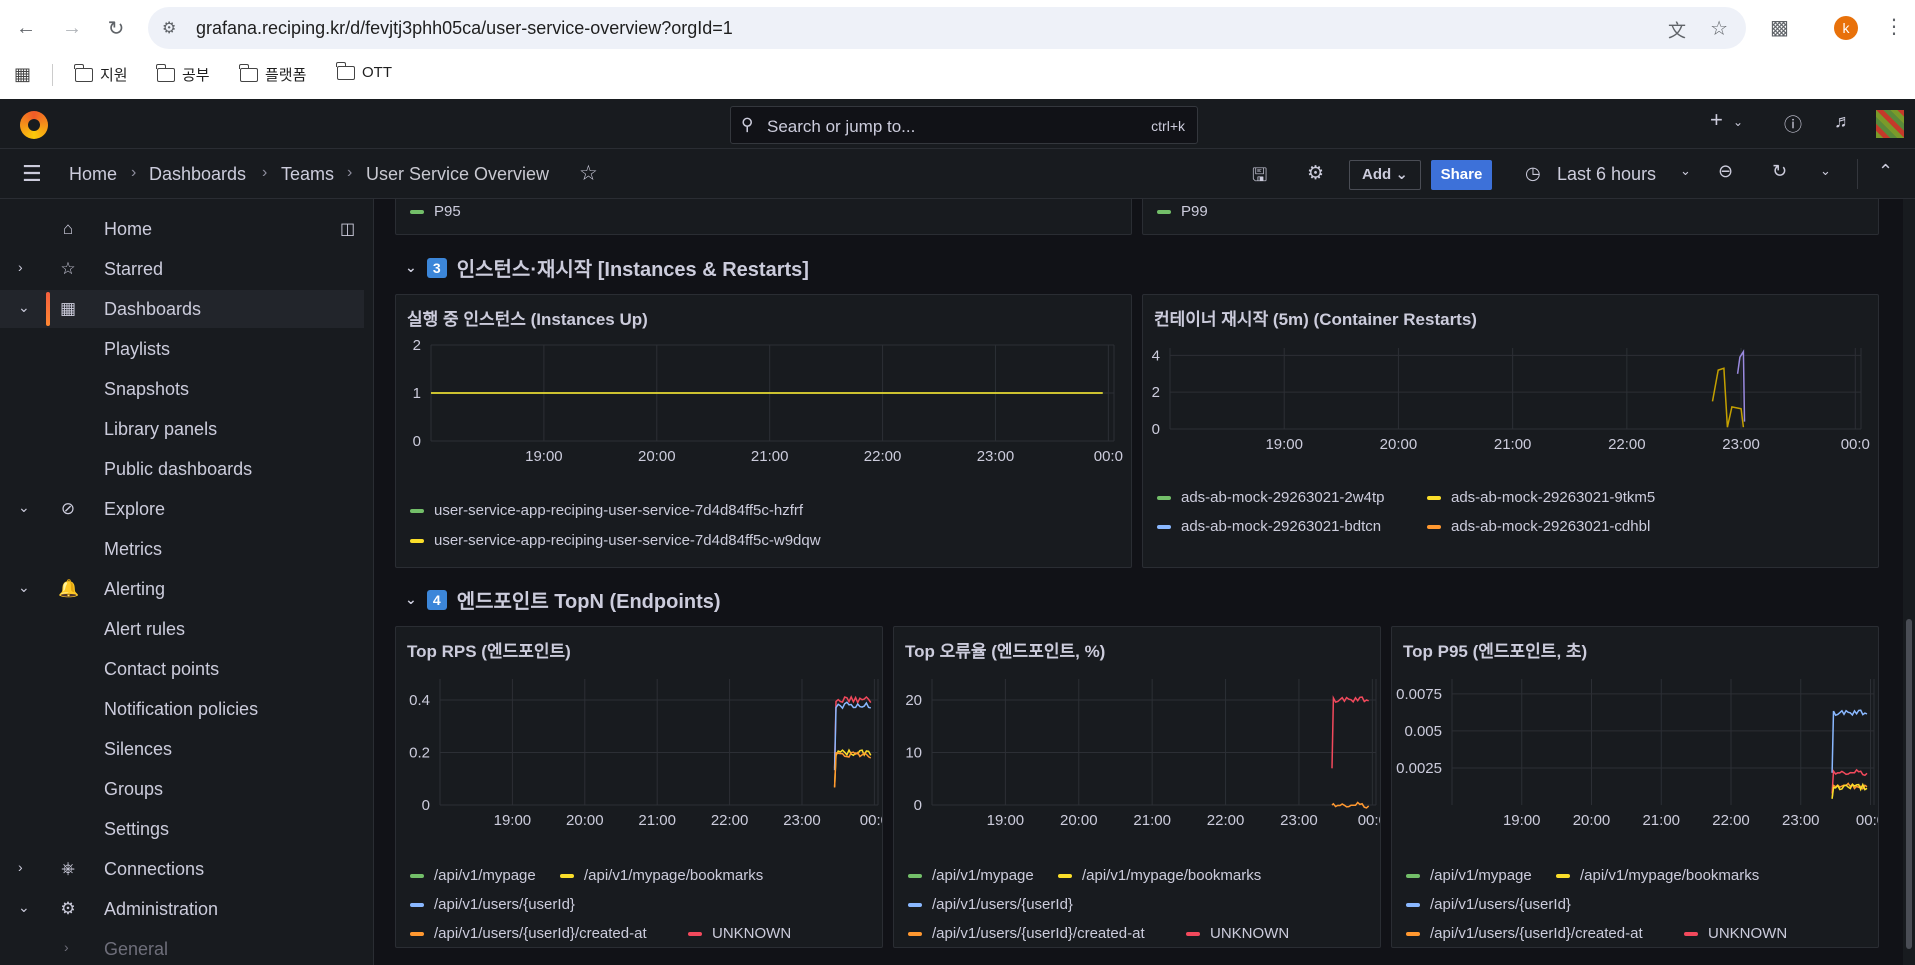 This screenshot has width=1915, height=965. Describe the element at coordinates (1434, 526) in the screenshot. I see `legend-swatch` at that location.